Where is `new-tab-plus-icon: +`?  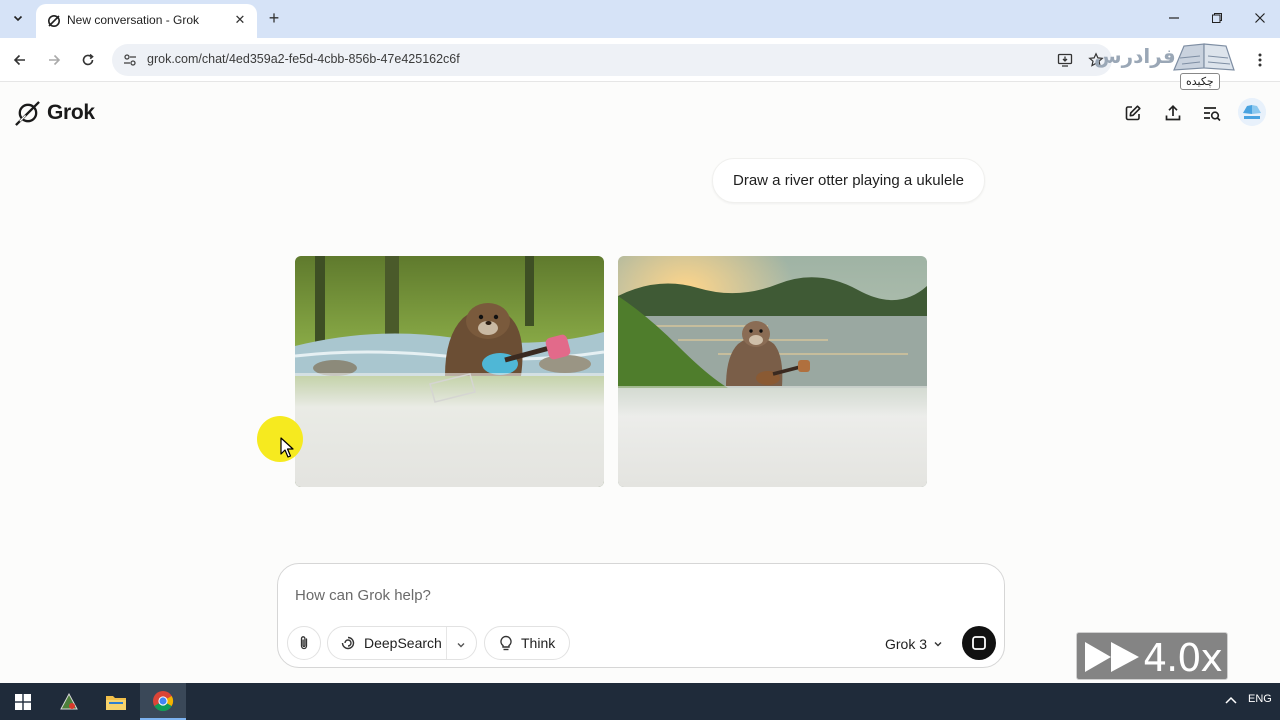 new-tab-plus-icon: + is located at coordinates (274, 18).